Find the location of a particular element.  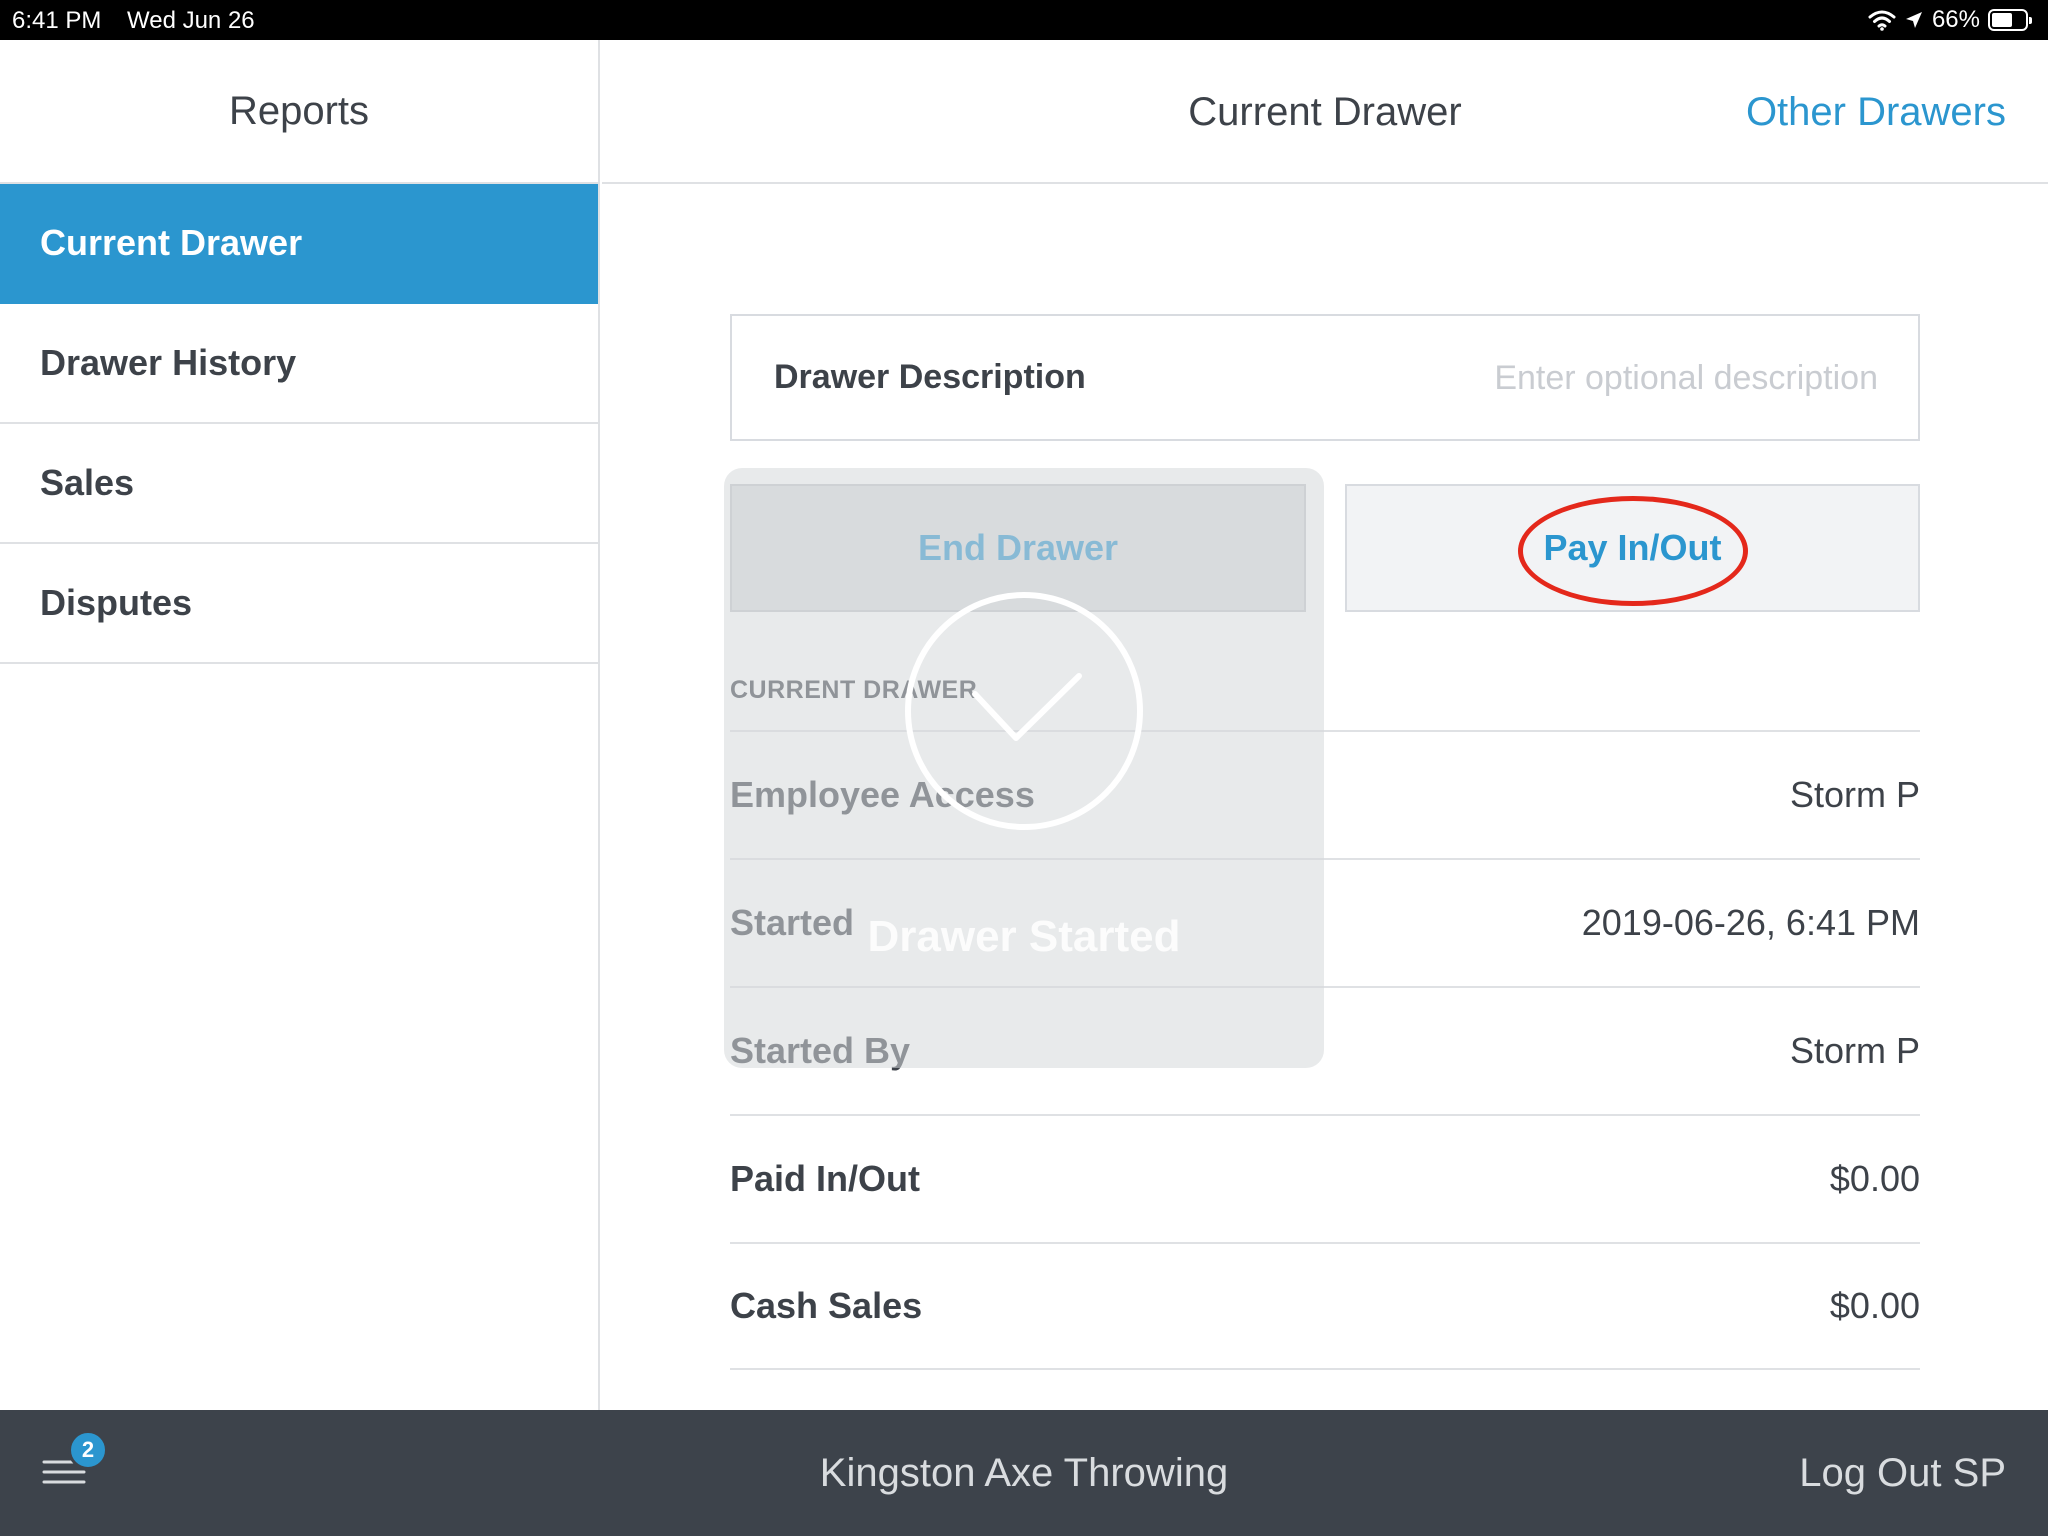

end-drawer-button: End Drawer is located at coordinates (1018, 548).